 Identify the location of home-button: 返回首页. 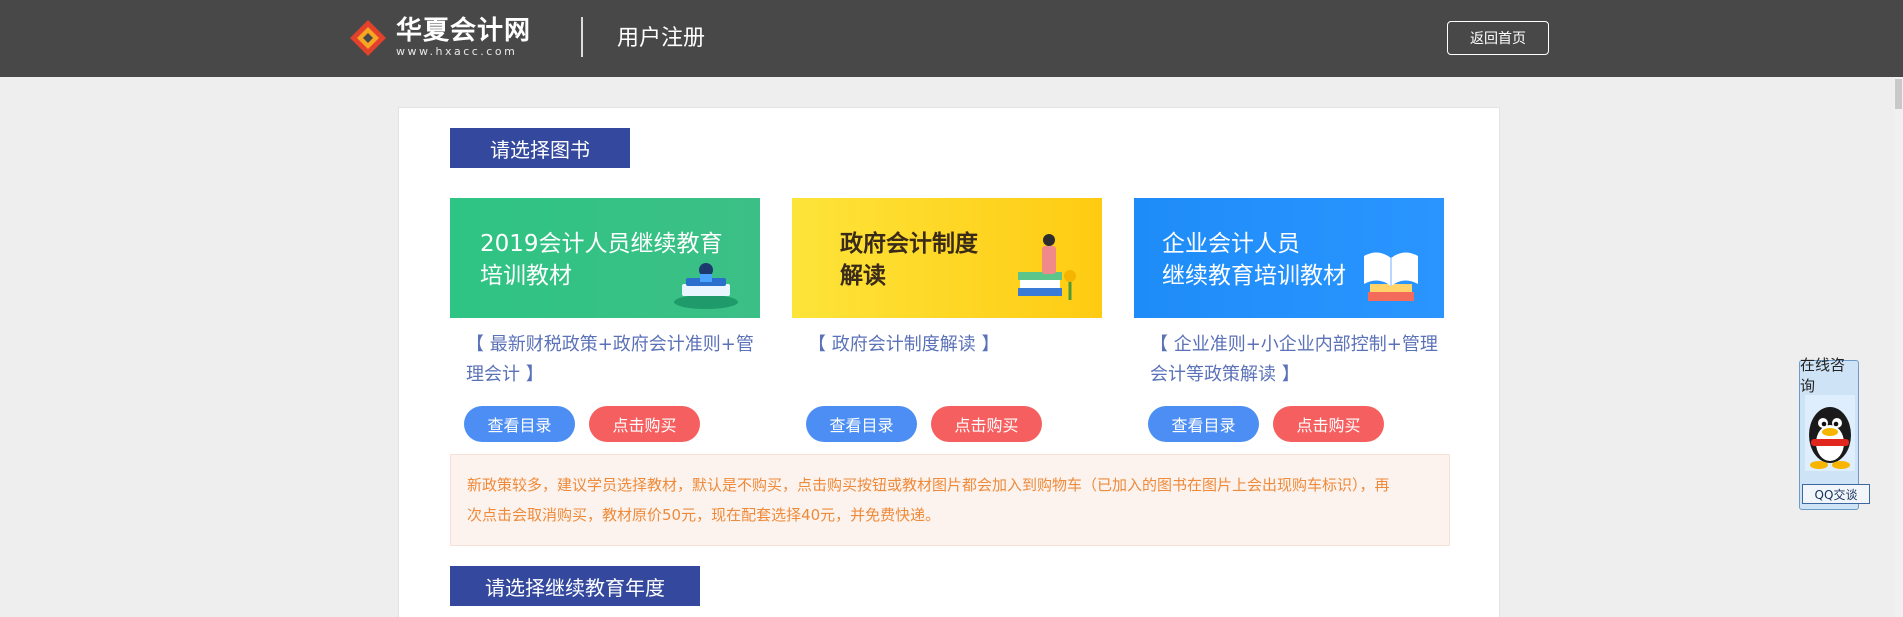
(1498, 38).